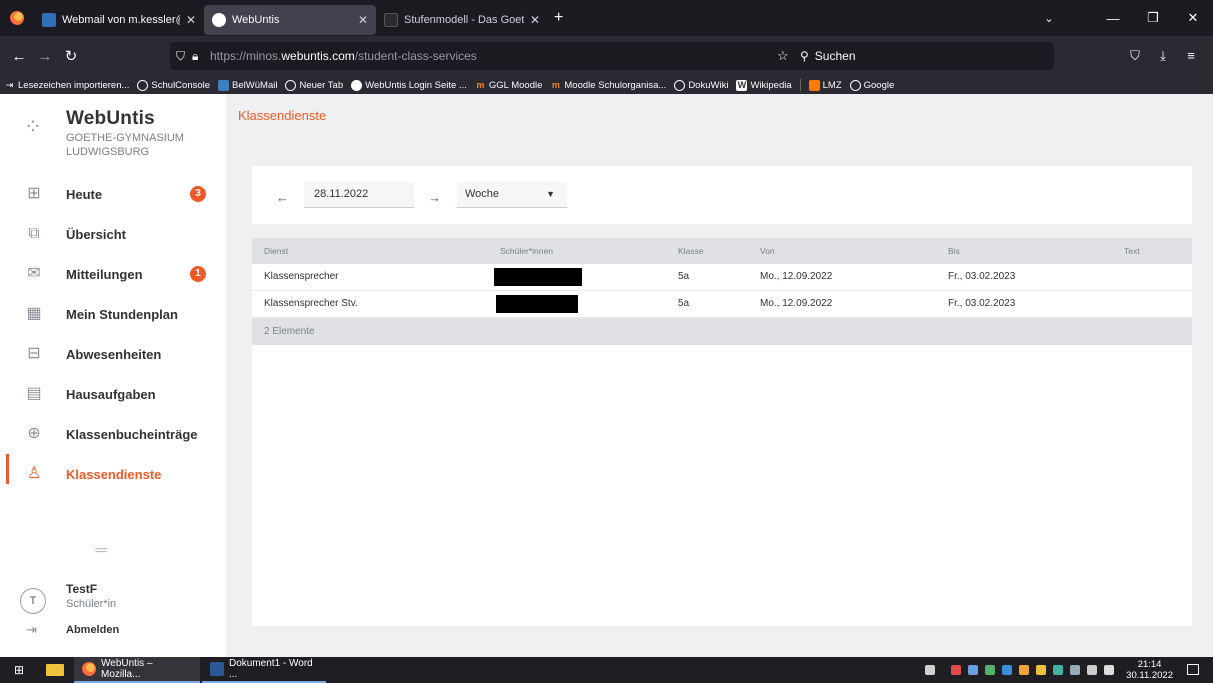 The height and width of the screenshot is (683, 1213). What do you see at coordinates (289, 331) in the screenshot?
I see `item-count: 2 Elemente` at bounding box center [289, 331].